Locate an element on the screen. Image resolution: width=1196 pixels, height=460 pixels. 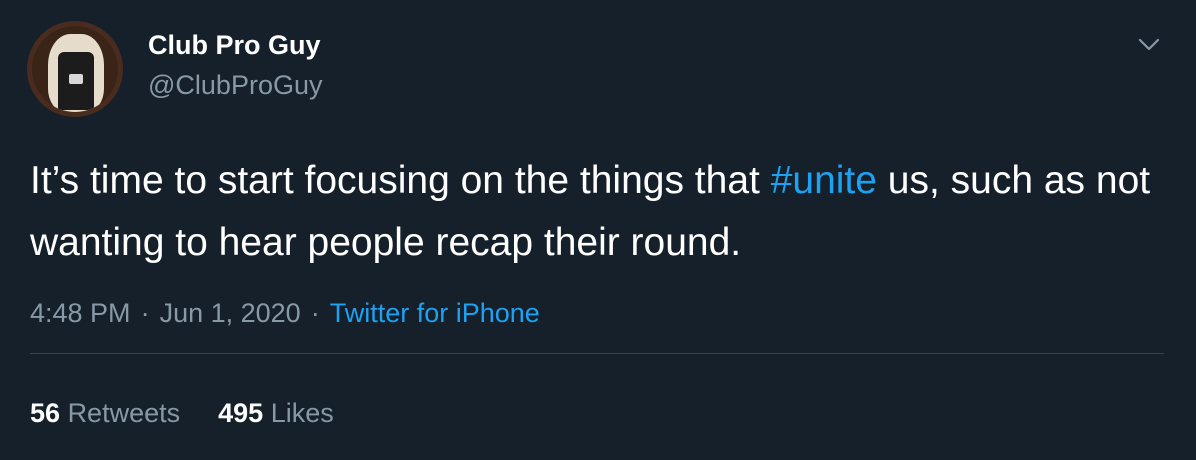
author-display-name: Club Pro Guy is located at coordinates (234, 45).